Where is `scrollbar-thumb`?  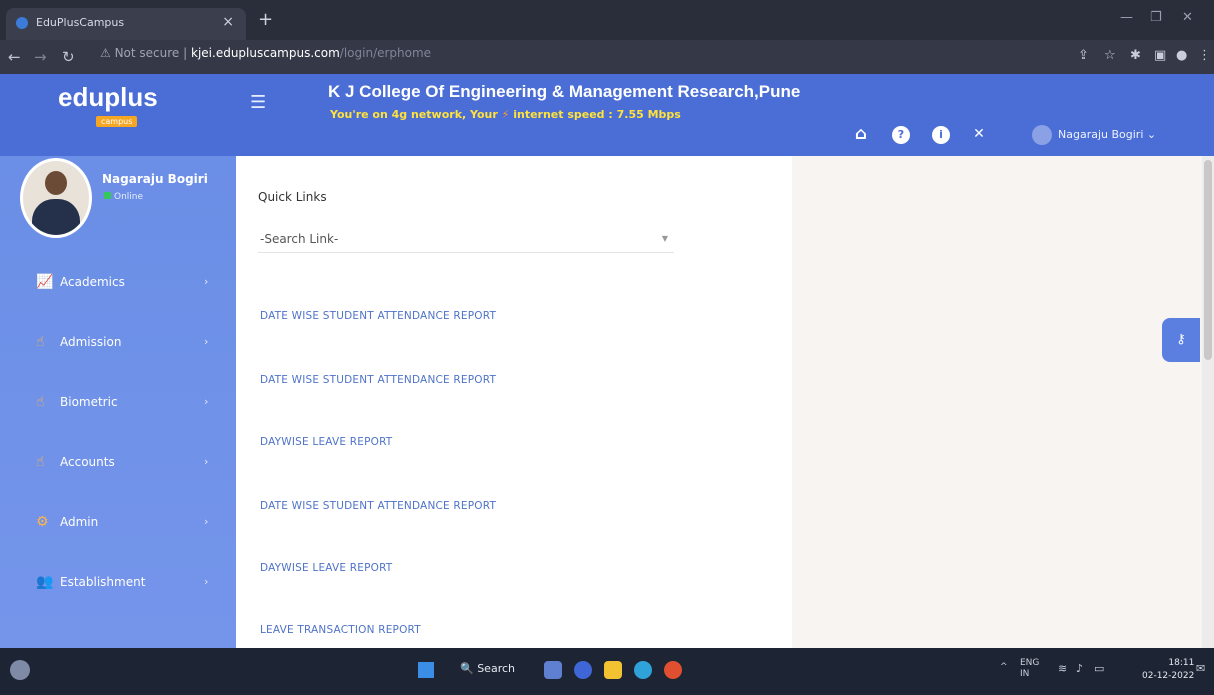 scrollbar-thumb is located at coordinates (1208, 260).